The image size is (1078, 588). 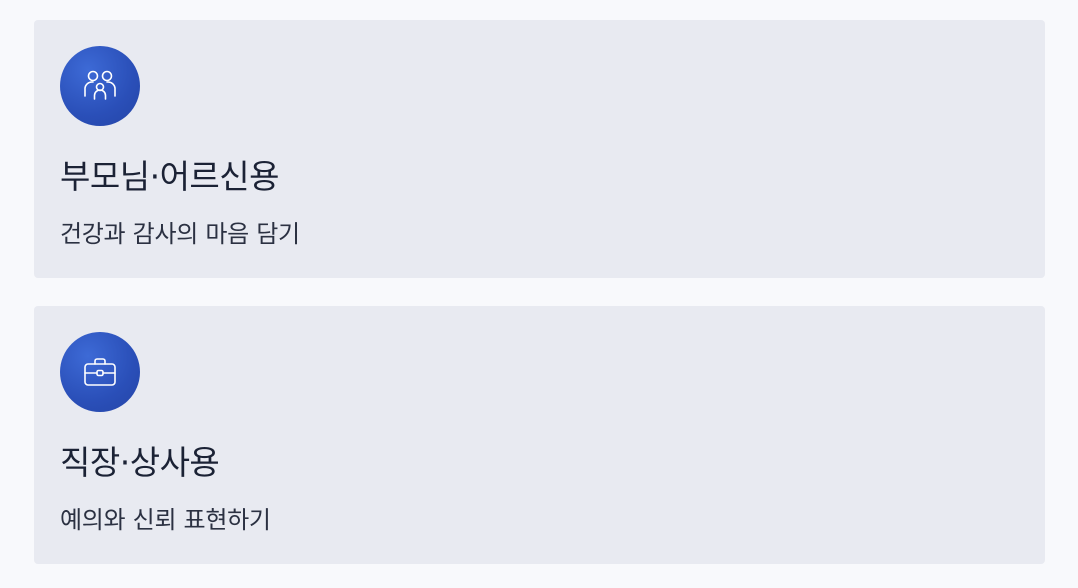 What do you see at coordinates (165, 520) in the screenshot?
I see `card-description: 예의와 신뢰 표현하기` at bounding box center [165, 520].